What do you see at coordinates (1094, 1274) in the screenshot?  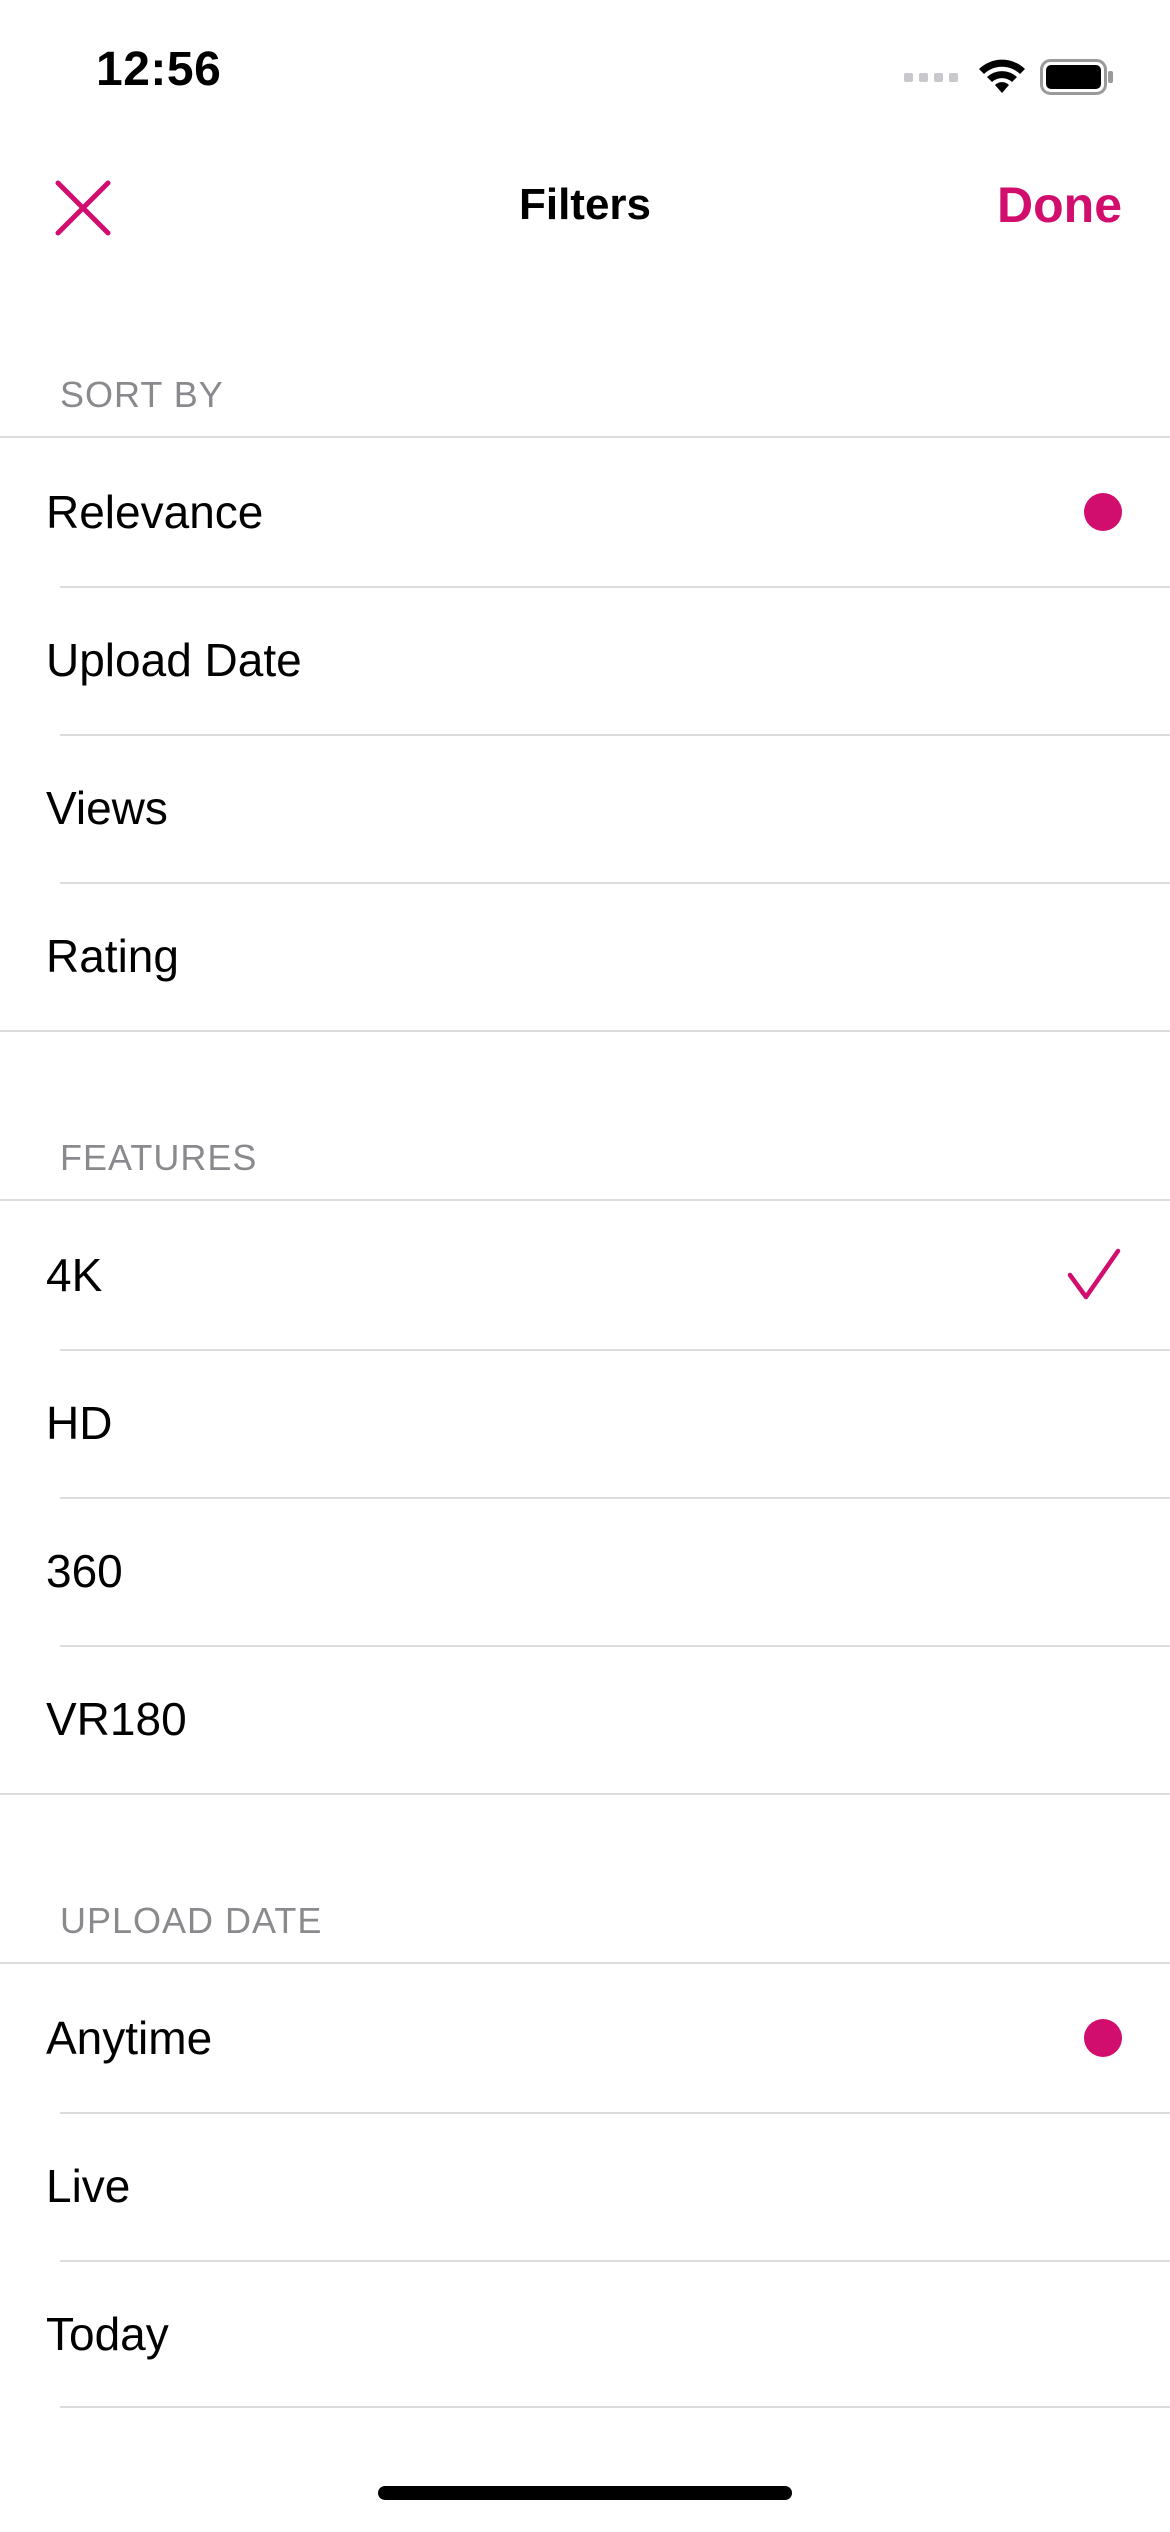 I see `checkmark-icon` at bounding box center [1094, 1274].